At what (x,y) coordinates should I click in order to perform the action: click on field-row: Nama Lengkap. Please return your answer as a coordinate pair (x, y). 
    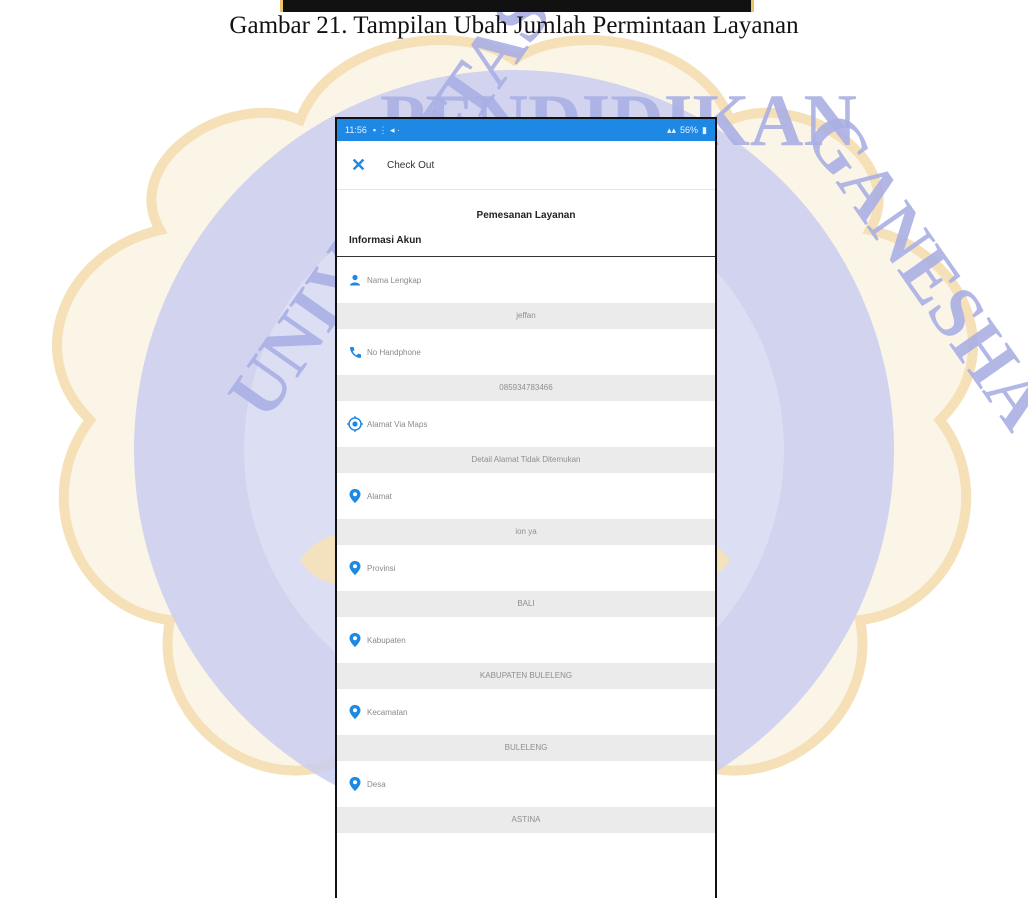
    Looking at the image, I should click on (526, 280).